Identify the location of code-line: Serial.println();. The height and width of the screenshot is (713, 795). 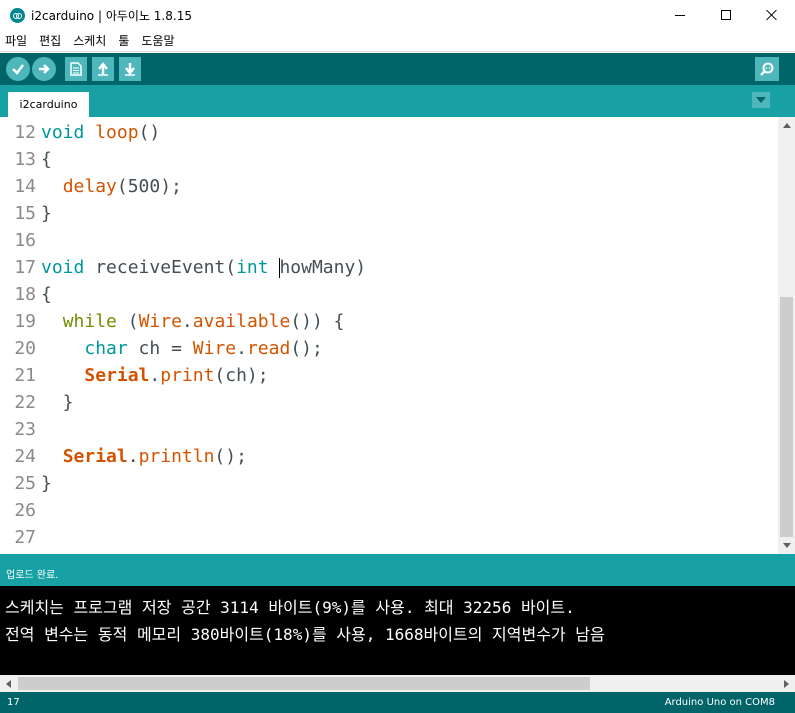
(144, 456).